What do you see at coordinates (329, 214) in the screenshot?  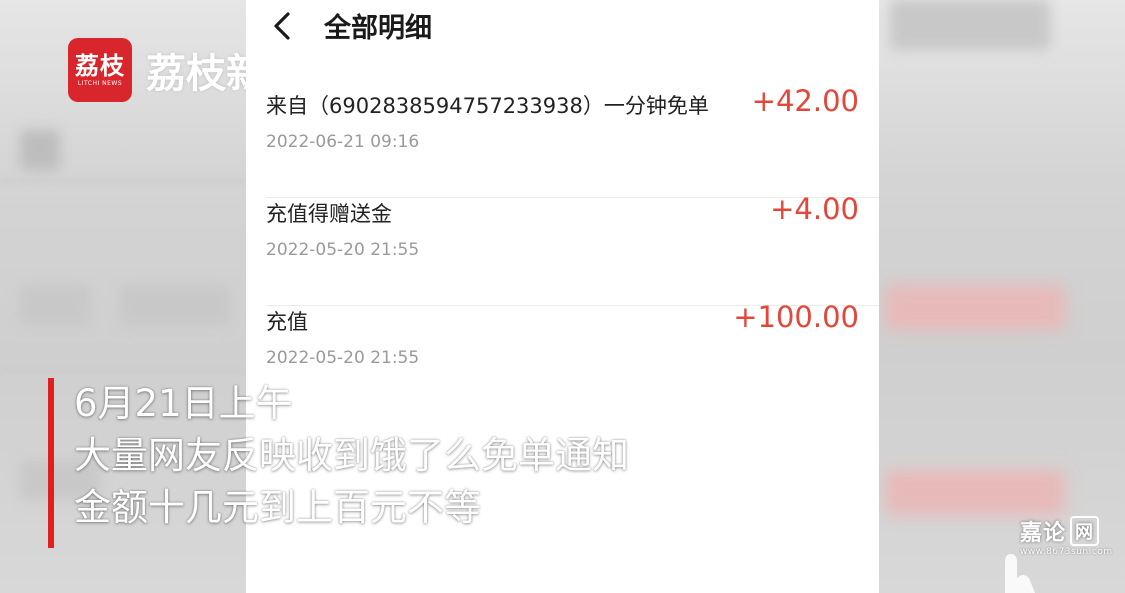 I see `transaction-description: 充值得赠送金` at bounding box center [329, 214].